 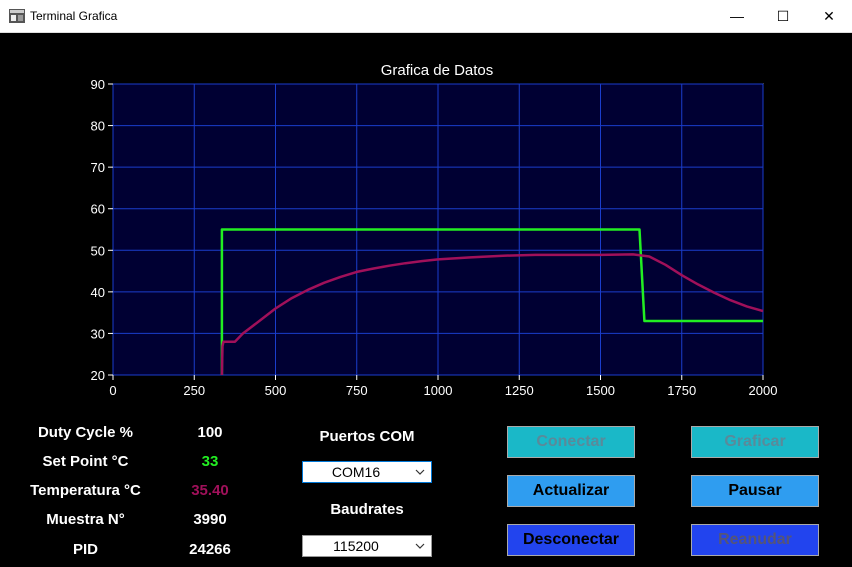 I want to click on x-tick-label: 1250, so click(x=519, y=390).